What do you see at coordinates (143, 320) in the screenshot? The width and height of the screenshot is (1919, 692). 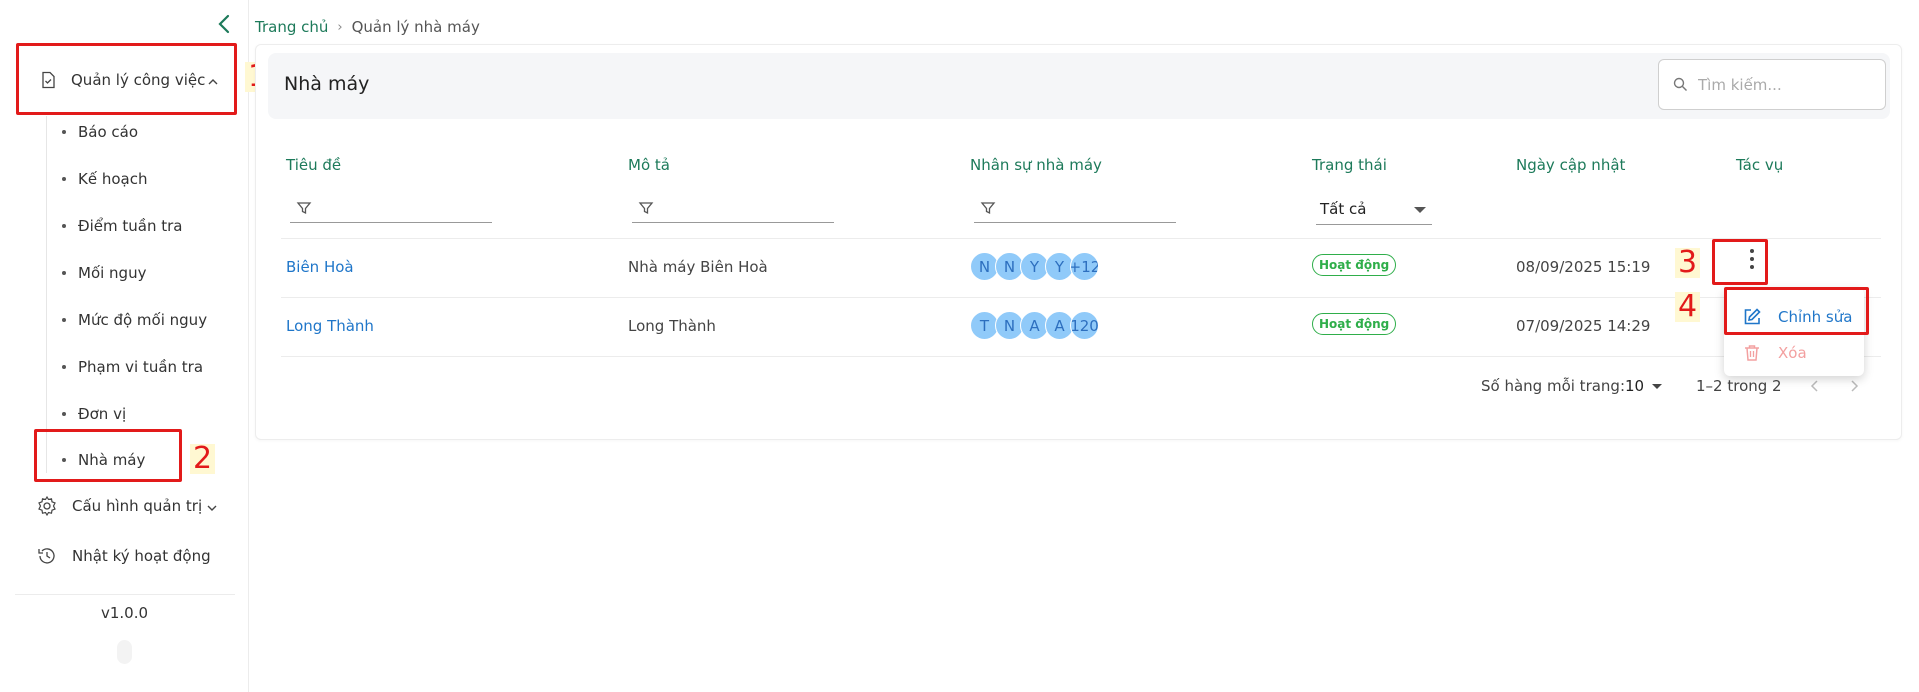 I see `sidebar-item-label: Mức độ mối nguy` at bounding box center [143, 320].